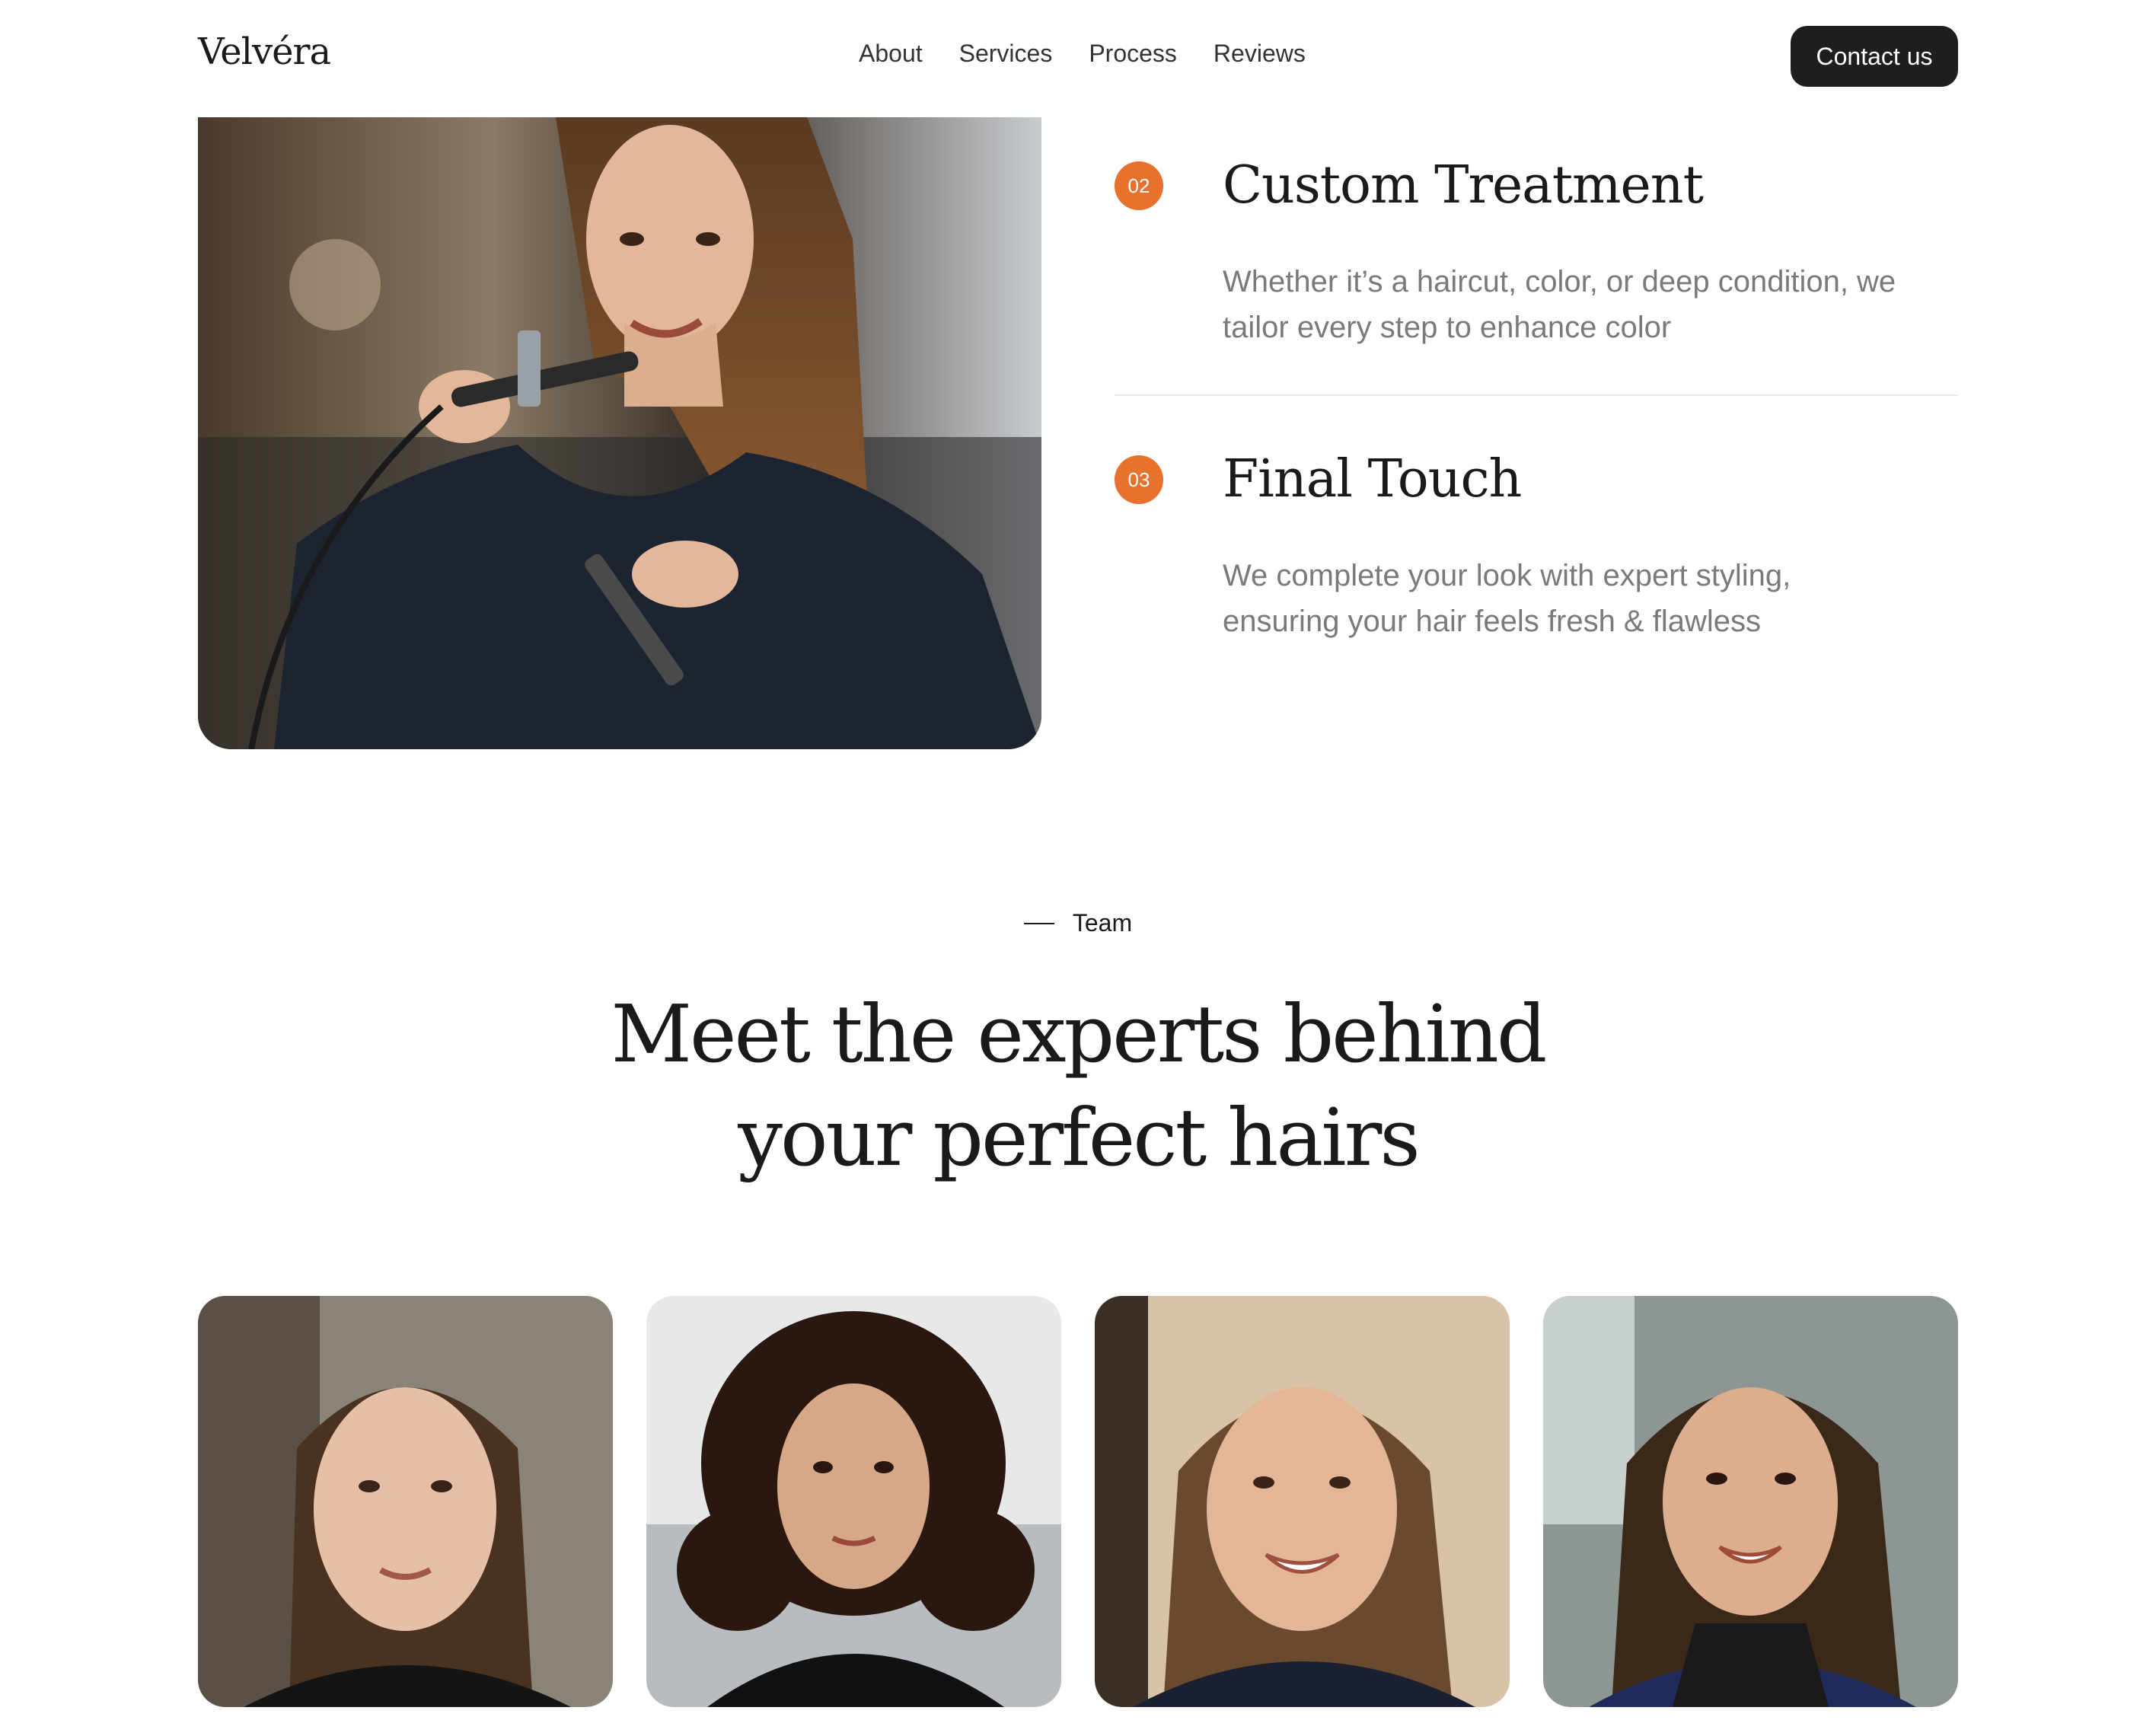 The image size is (2156, 1736). I want to click on brand-logo: Velvéra, so click(264, 51).